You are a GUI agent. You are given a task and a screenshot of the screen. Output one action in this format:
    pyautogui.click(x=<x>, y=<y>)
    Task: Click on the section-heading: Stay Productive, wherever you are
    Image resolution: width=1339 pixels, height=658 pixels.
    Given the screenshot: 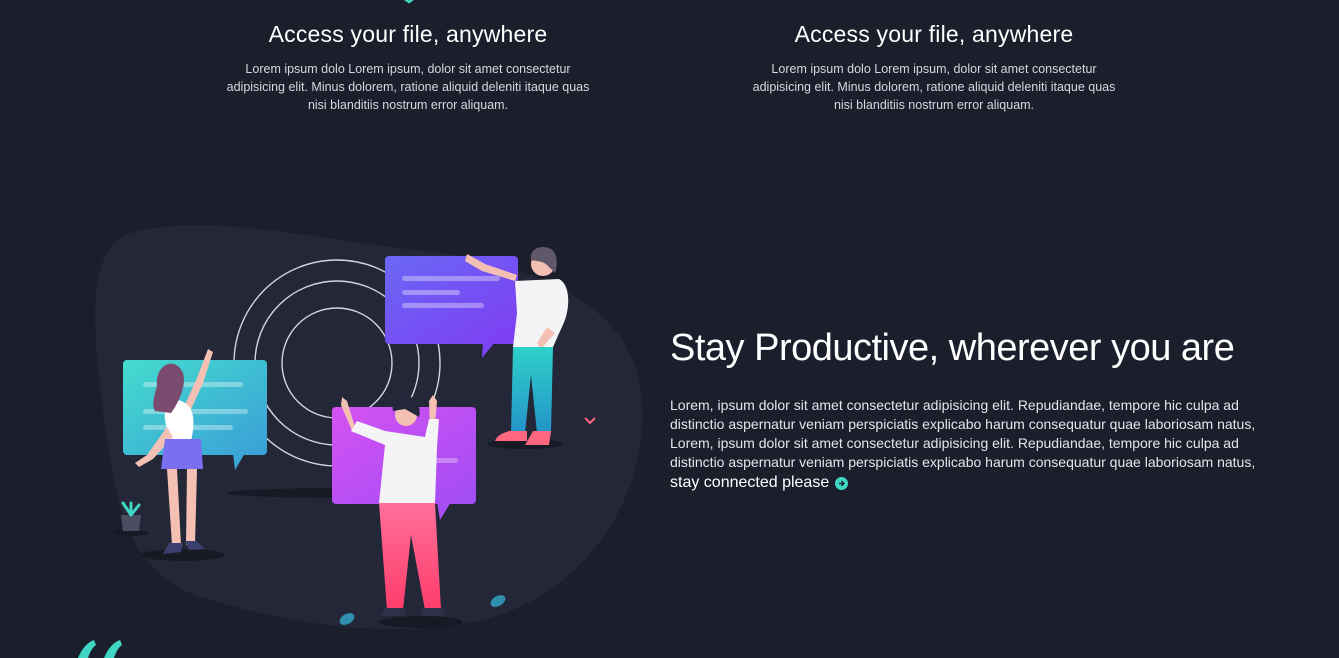 What is the action you would take?
    pyautogui.click(x=952, y=348)
    